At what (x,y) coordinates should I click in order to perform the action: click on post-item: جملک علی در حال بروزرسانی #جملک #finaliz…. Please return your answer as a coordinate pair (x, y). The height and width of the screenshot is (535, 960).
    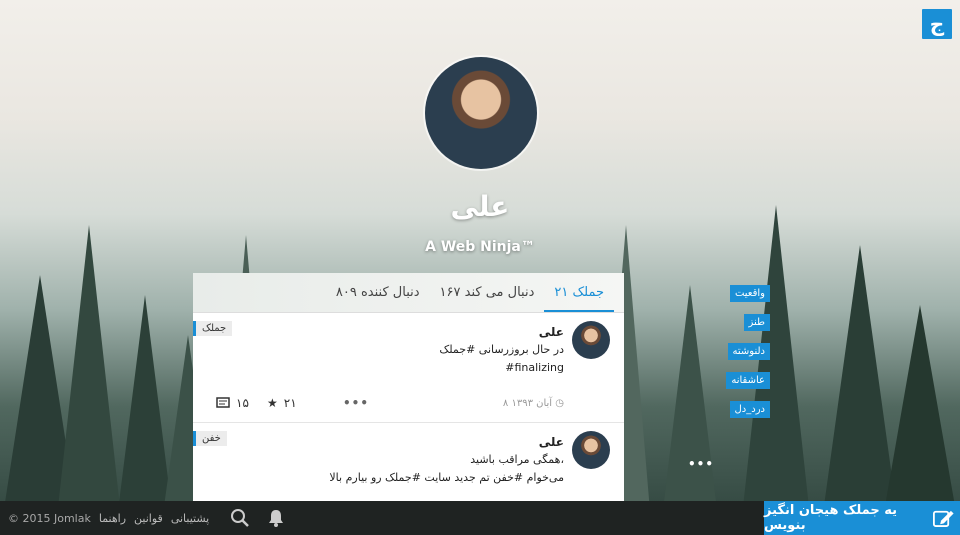
    Looking at the image, I should click on (408, 368).